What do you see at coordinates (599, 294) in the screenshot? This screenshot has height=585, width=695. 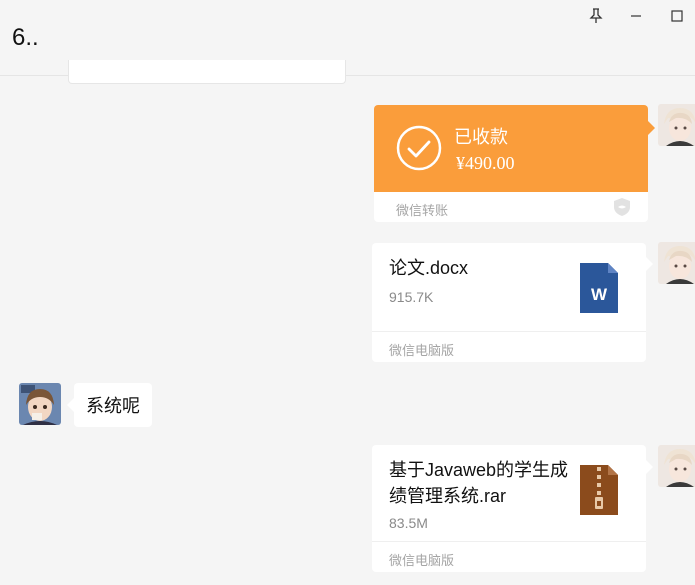 I see `svg-text: W` at bounding box center [599, 294].